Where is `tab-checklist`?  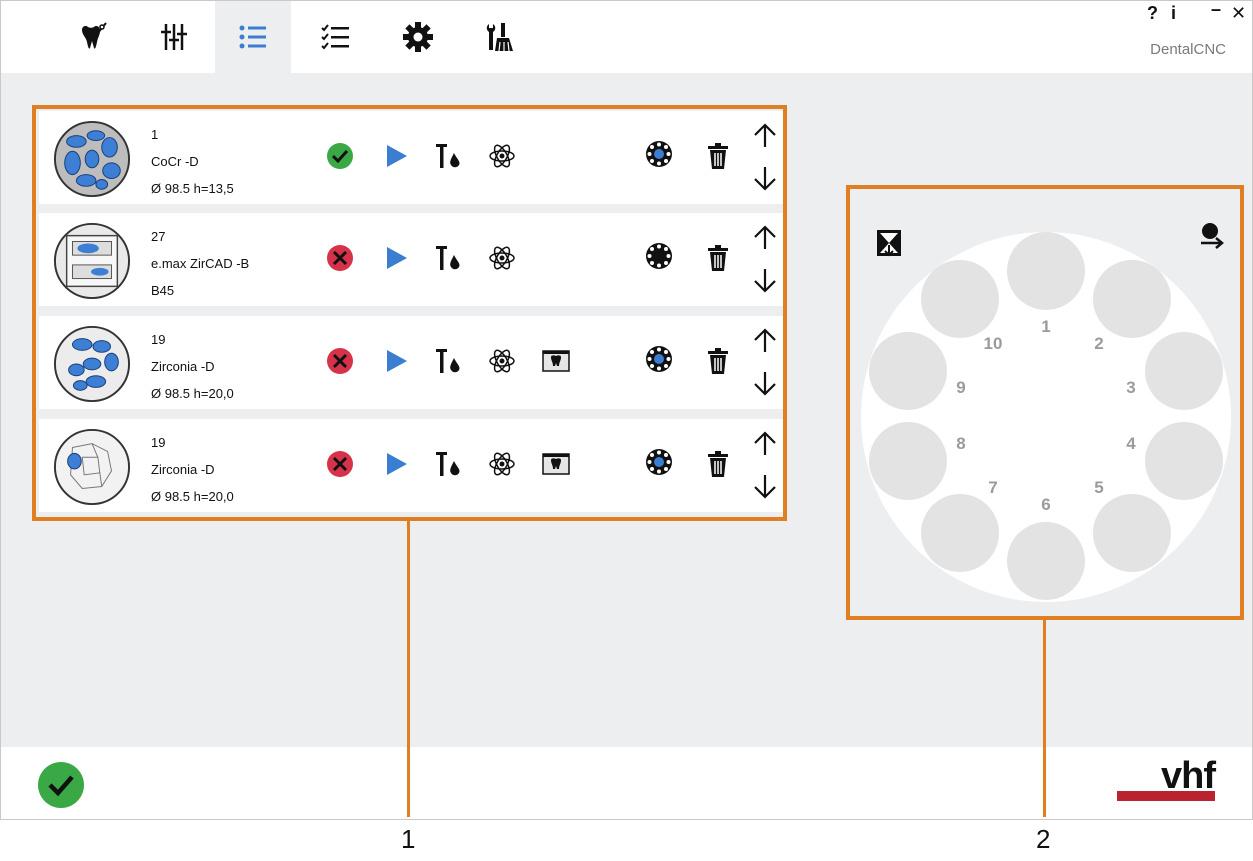
tab-checklist is located at coordinates (336, 37).